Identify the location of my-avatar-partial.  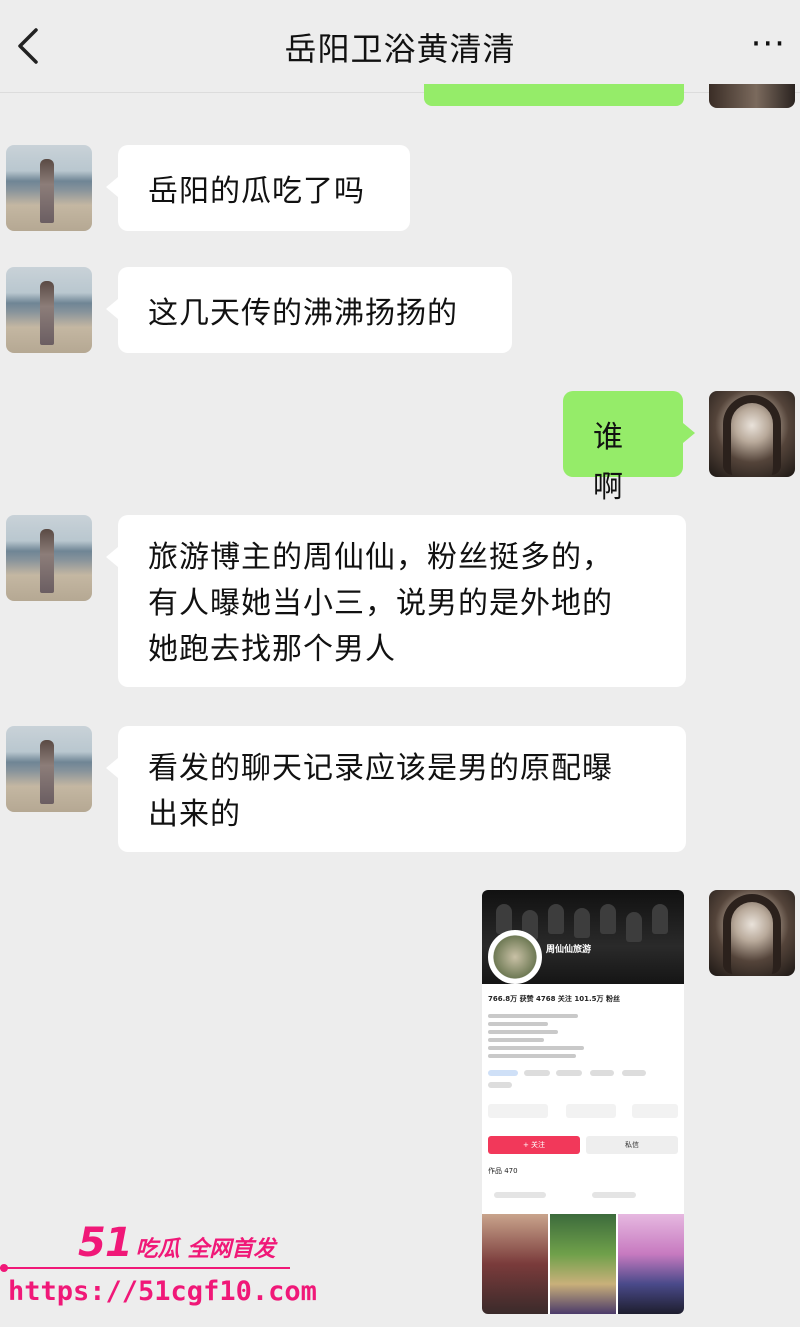
(752, 96).